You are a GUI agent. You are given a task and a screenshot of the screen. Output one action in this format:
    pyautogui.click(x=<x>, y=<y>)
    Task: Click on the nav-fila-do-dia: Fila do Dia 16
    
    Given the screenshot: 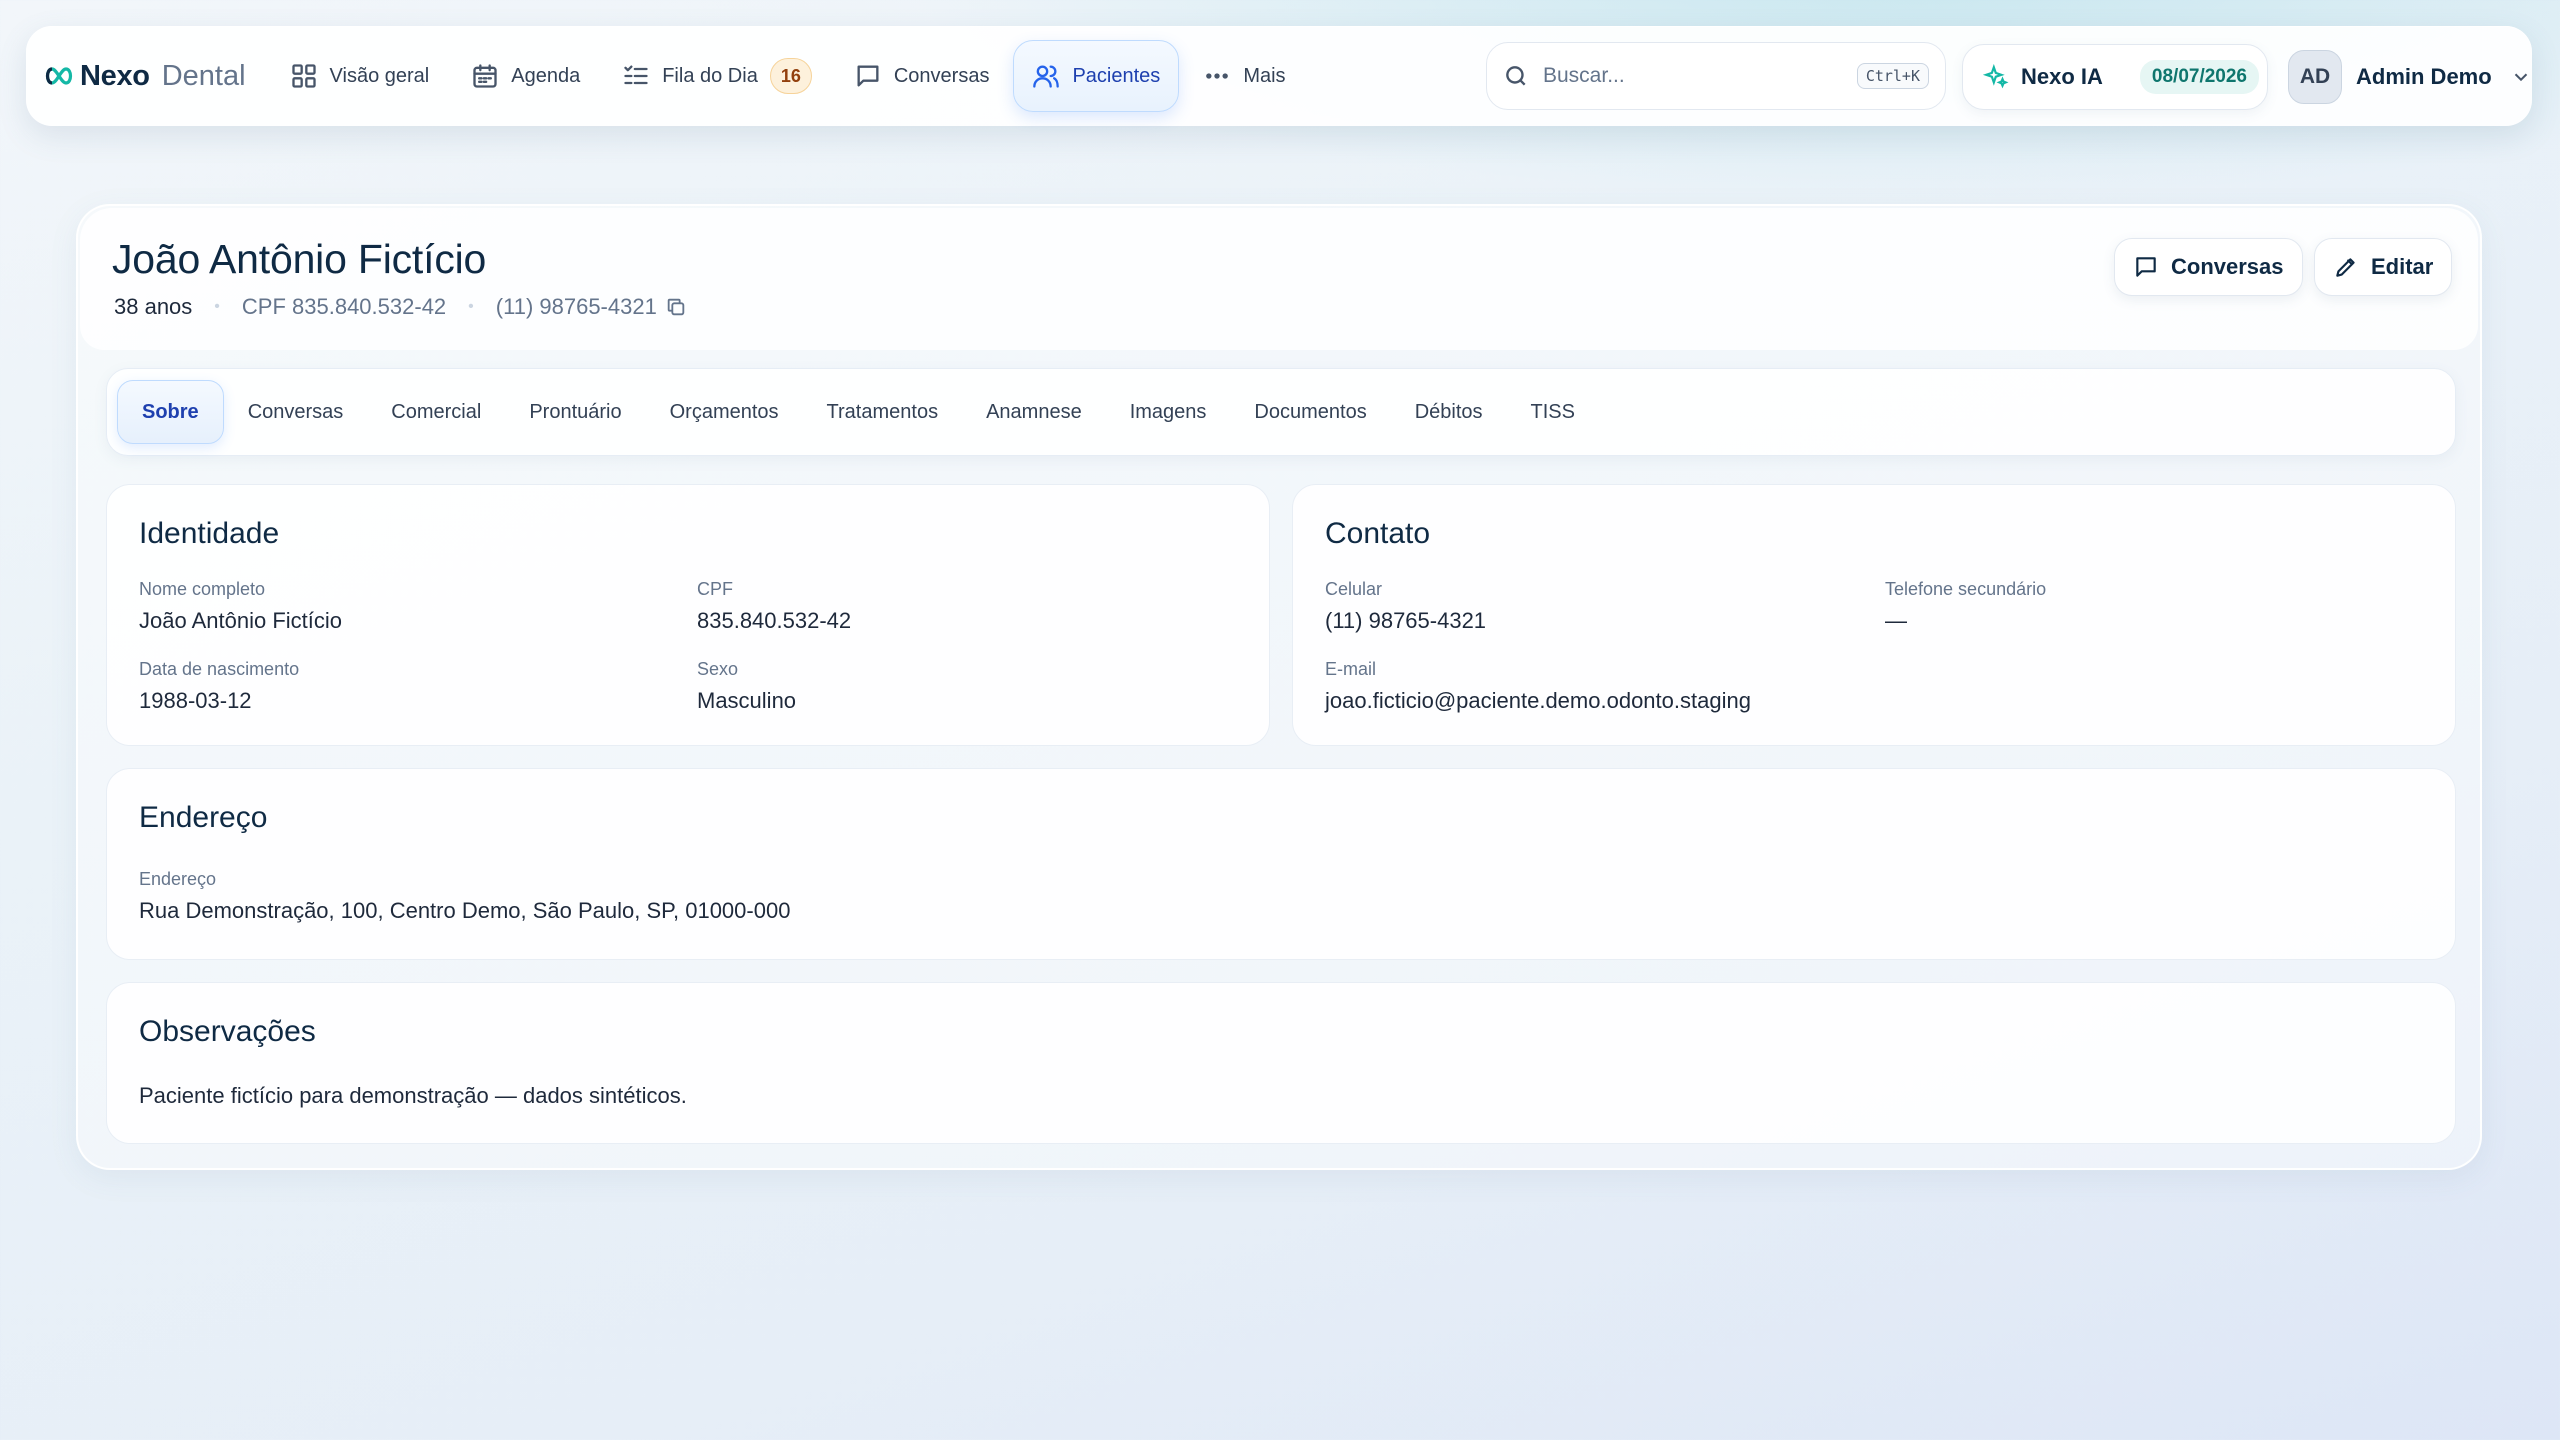 What is the action you would take?
    pyautogui.click(x=717, y=76)
    